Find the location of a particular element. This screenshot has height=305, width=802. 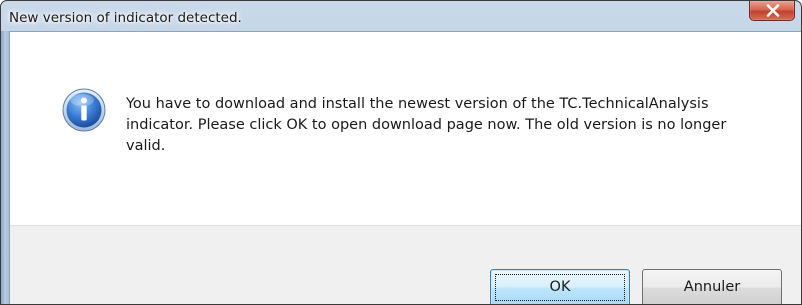

cancel-button-label: Annuler is located at coordinates (712, 287).